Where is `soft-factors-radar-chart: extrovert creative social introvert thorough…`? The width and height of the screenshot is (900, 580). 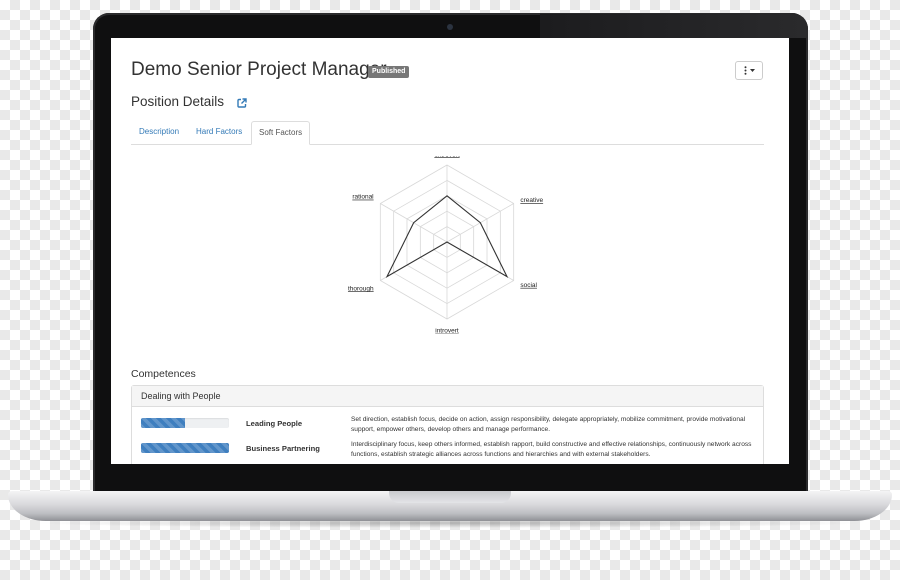 soft-factors-radar-chart: extrovert creative social introvert thorough… is located at coordinates (446, 245).